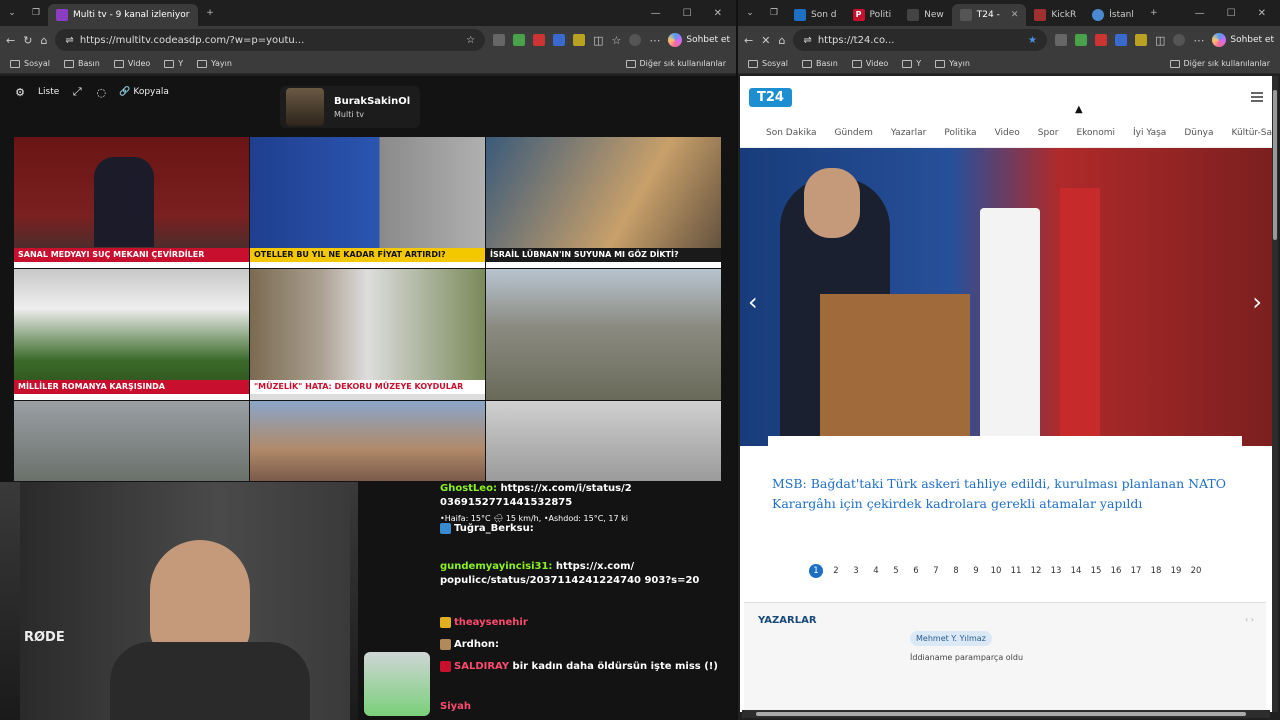 This screenshot has width=1280, height=720. I want to click on nav-item: Spor, so click(1048, 133).